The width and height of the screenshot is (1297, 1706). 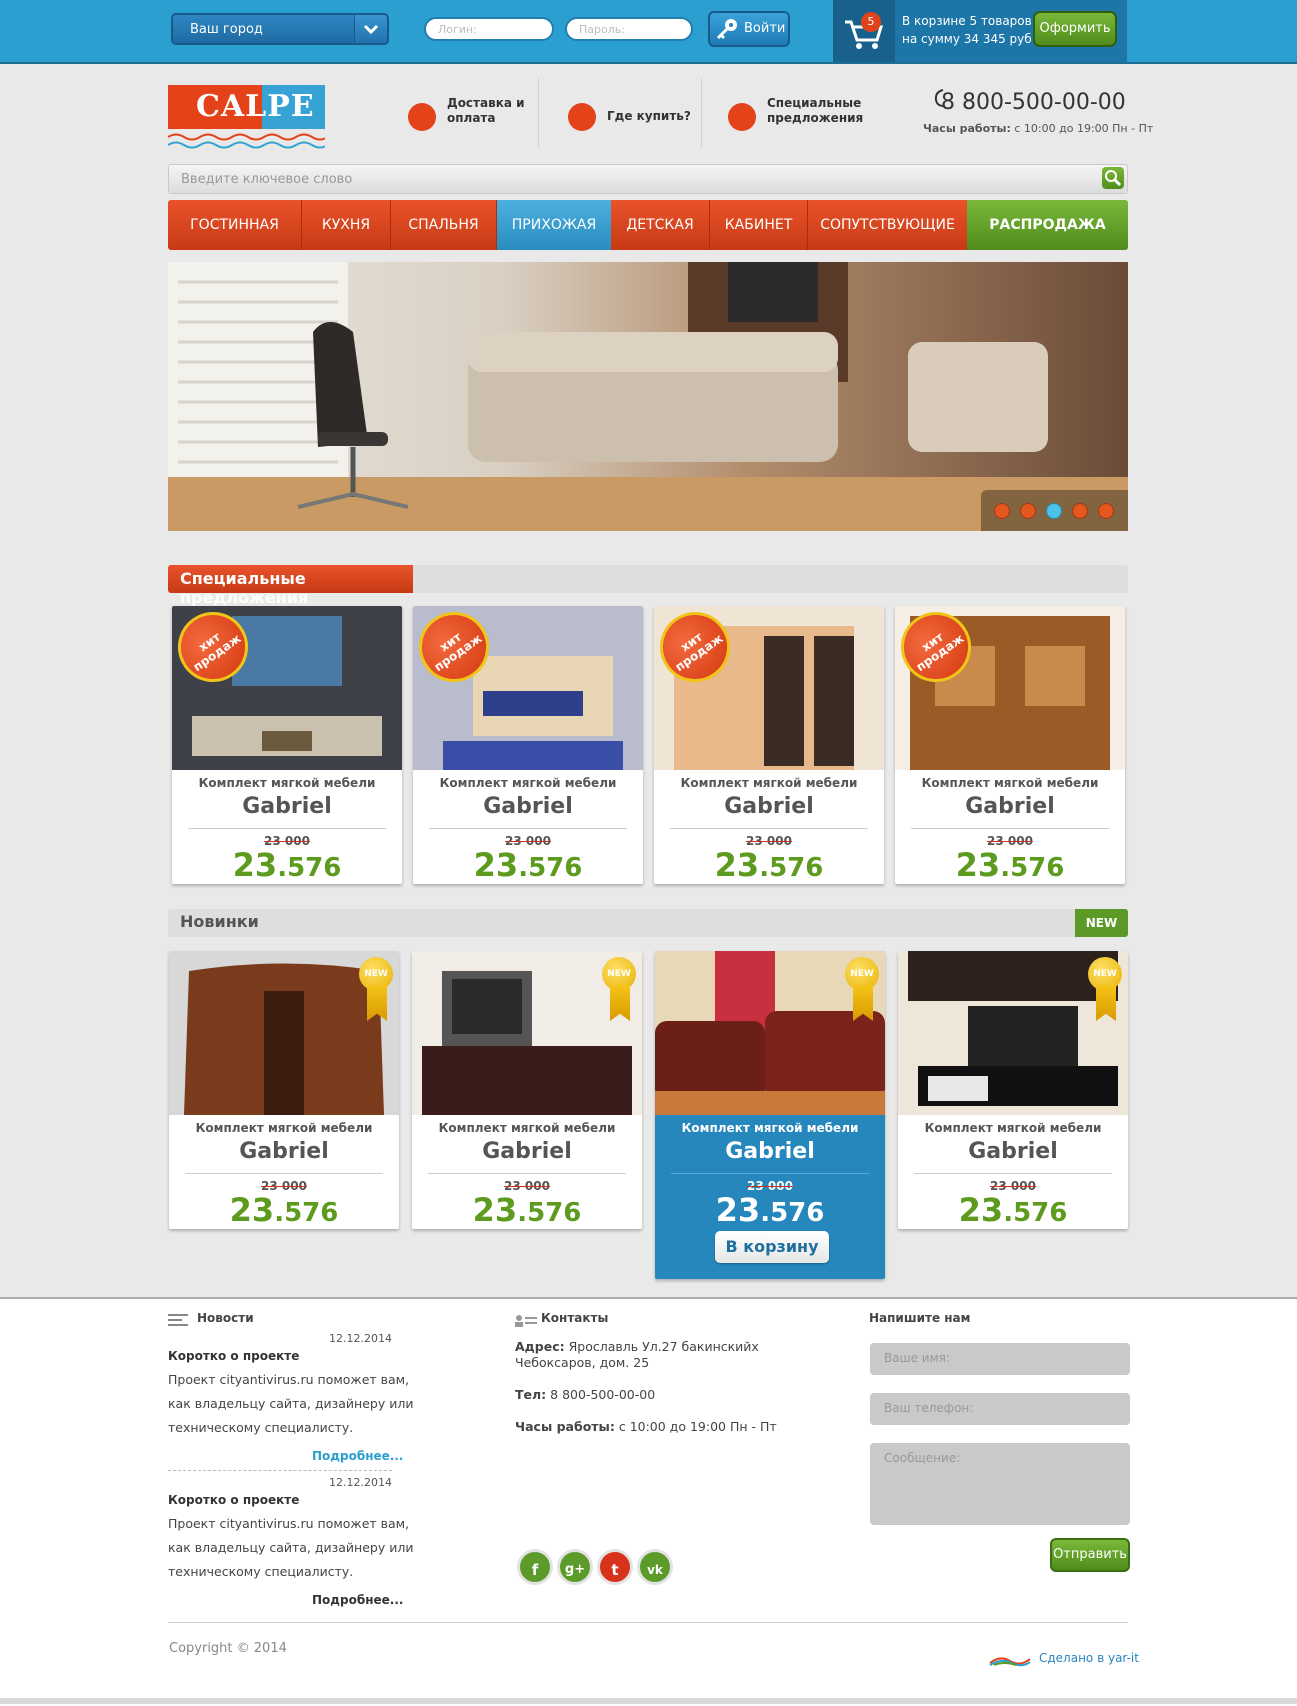 I want to click on special-offers-link: Специальные предложения, so click(x=817, y=111).